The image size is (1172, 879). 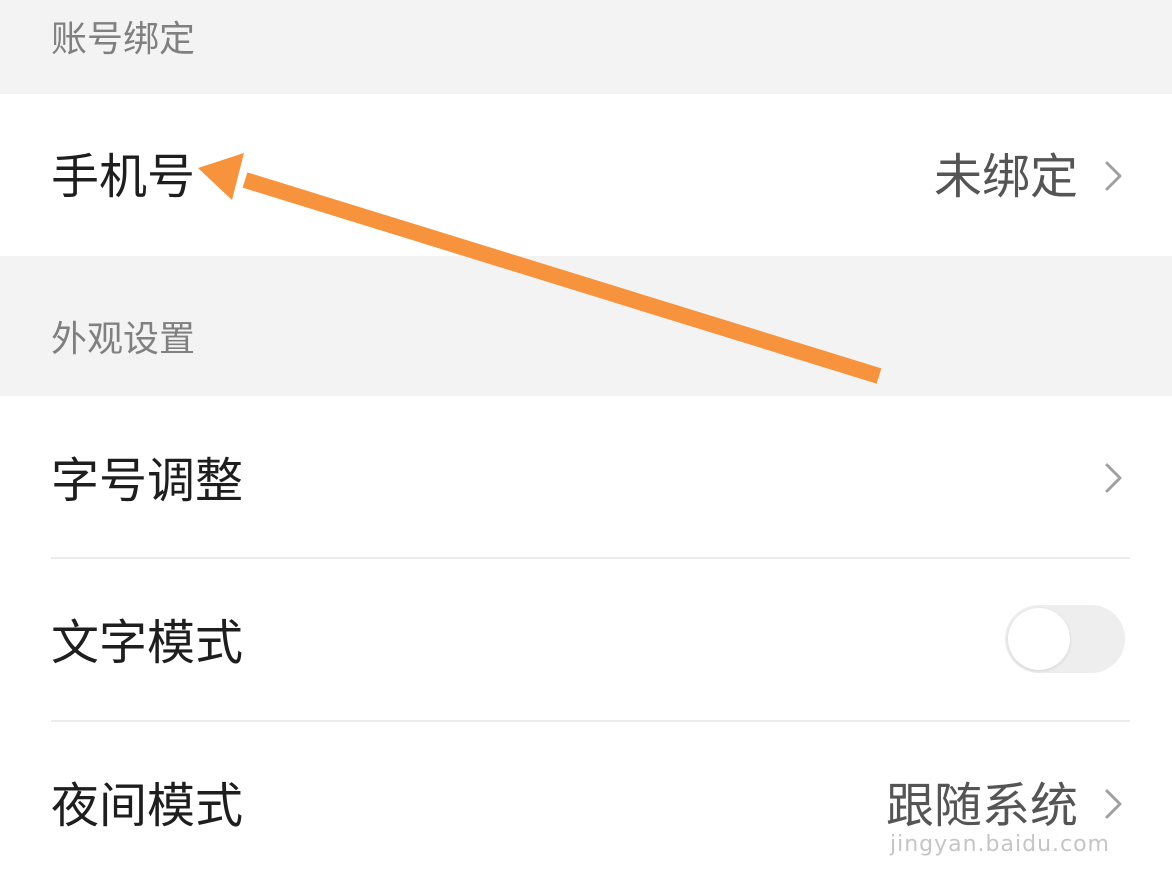 What do you see at coordinates (586, 47) in the screenshot?
I see `section-header-account: 账号绑定` at bounding box center [586, 47].